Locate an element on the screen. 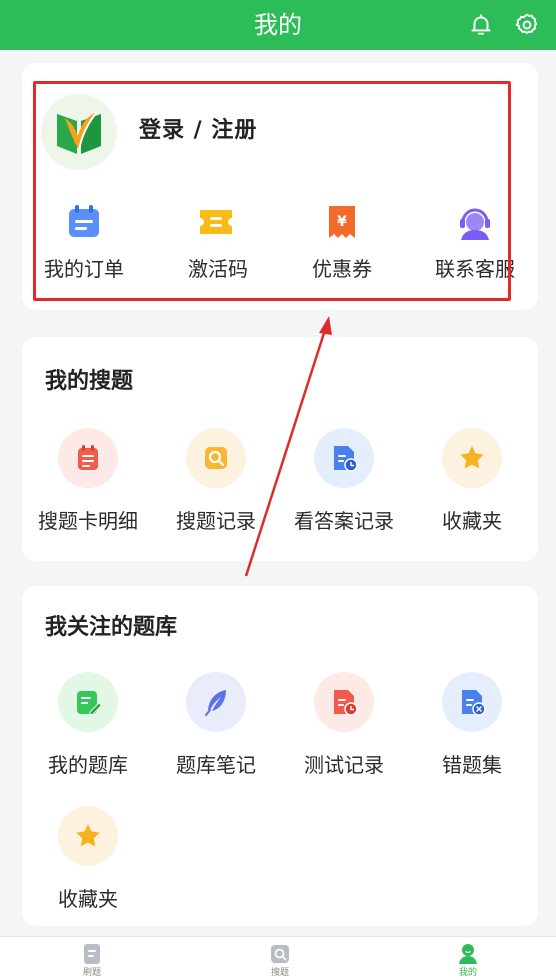 The image size is (556, 980). wrong-questions-button is located at coordinates (472, 702).